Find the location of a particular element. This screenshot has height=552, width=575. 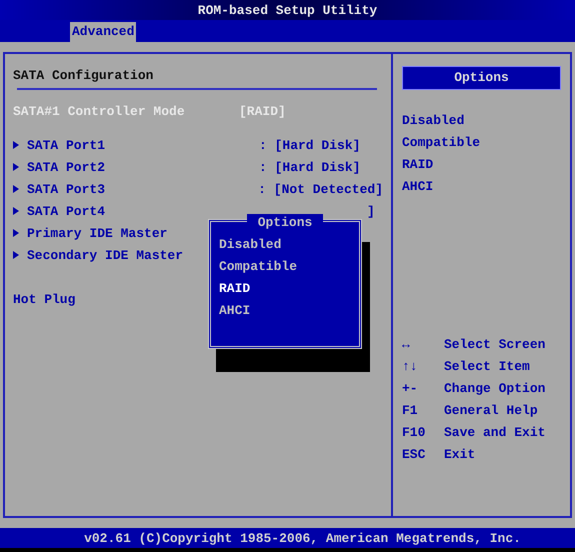

option-text: RAID is located at coordinates (418, 165).